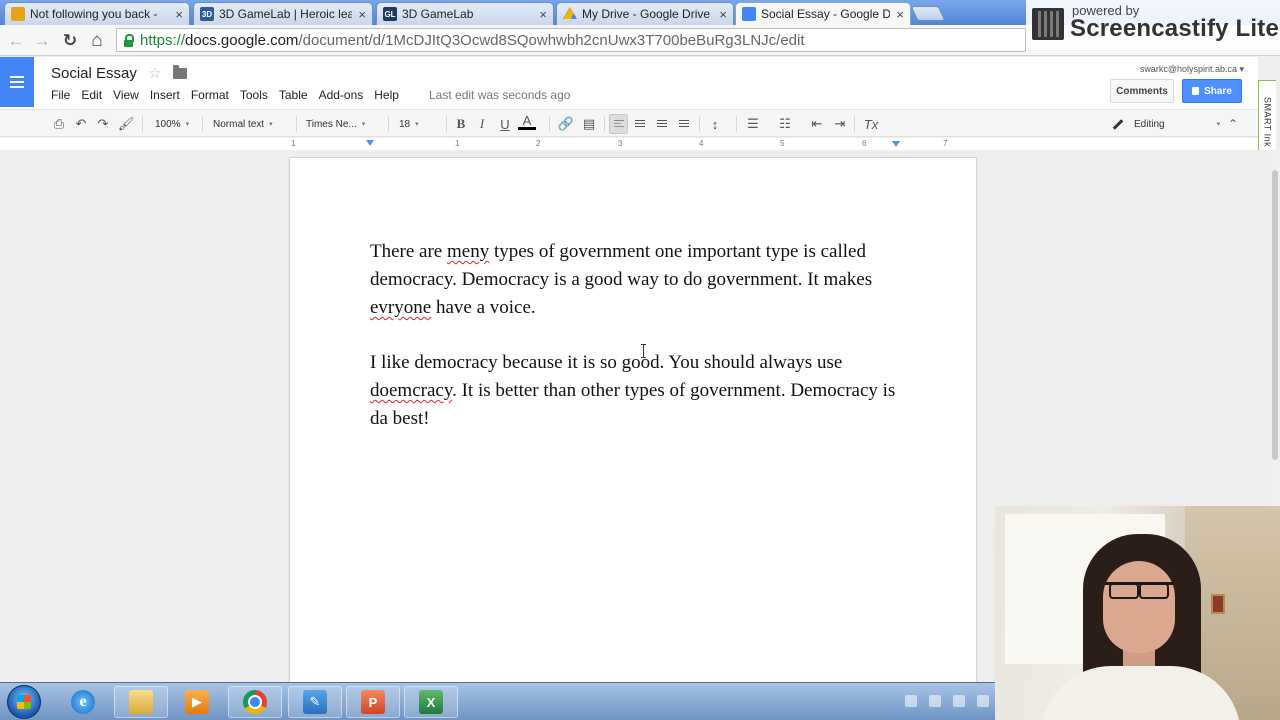  What do you see at coordinates (643, 351) in the screenshot?
I see `mouse-text-cursor` at bounding box center [643, 351].